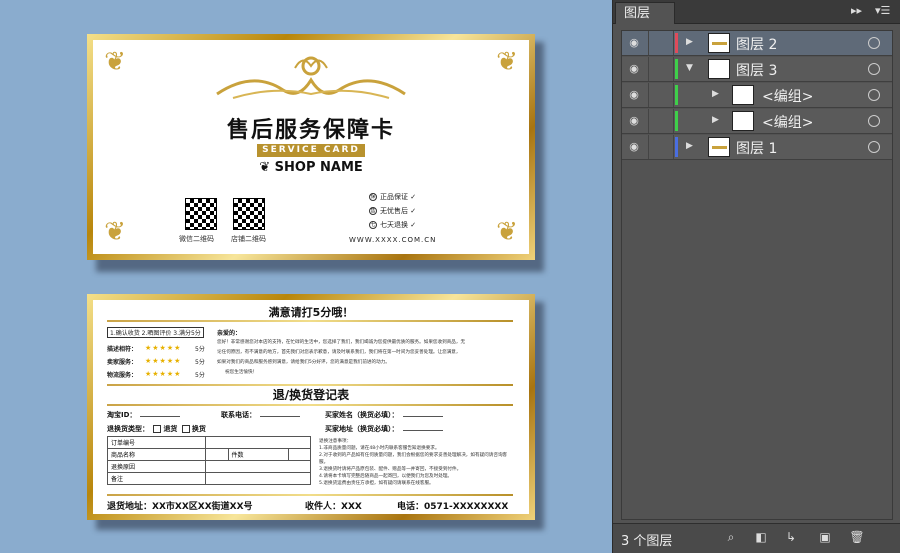 The width and height of the screenshot is (900, 553). Describe the element at coordinates (311, 312) in the screenshot. I see `rate-title: 满意请打5分哦！` at that location.